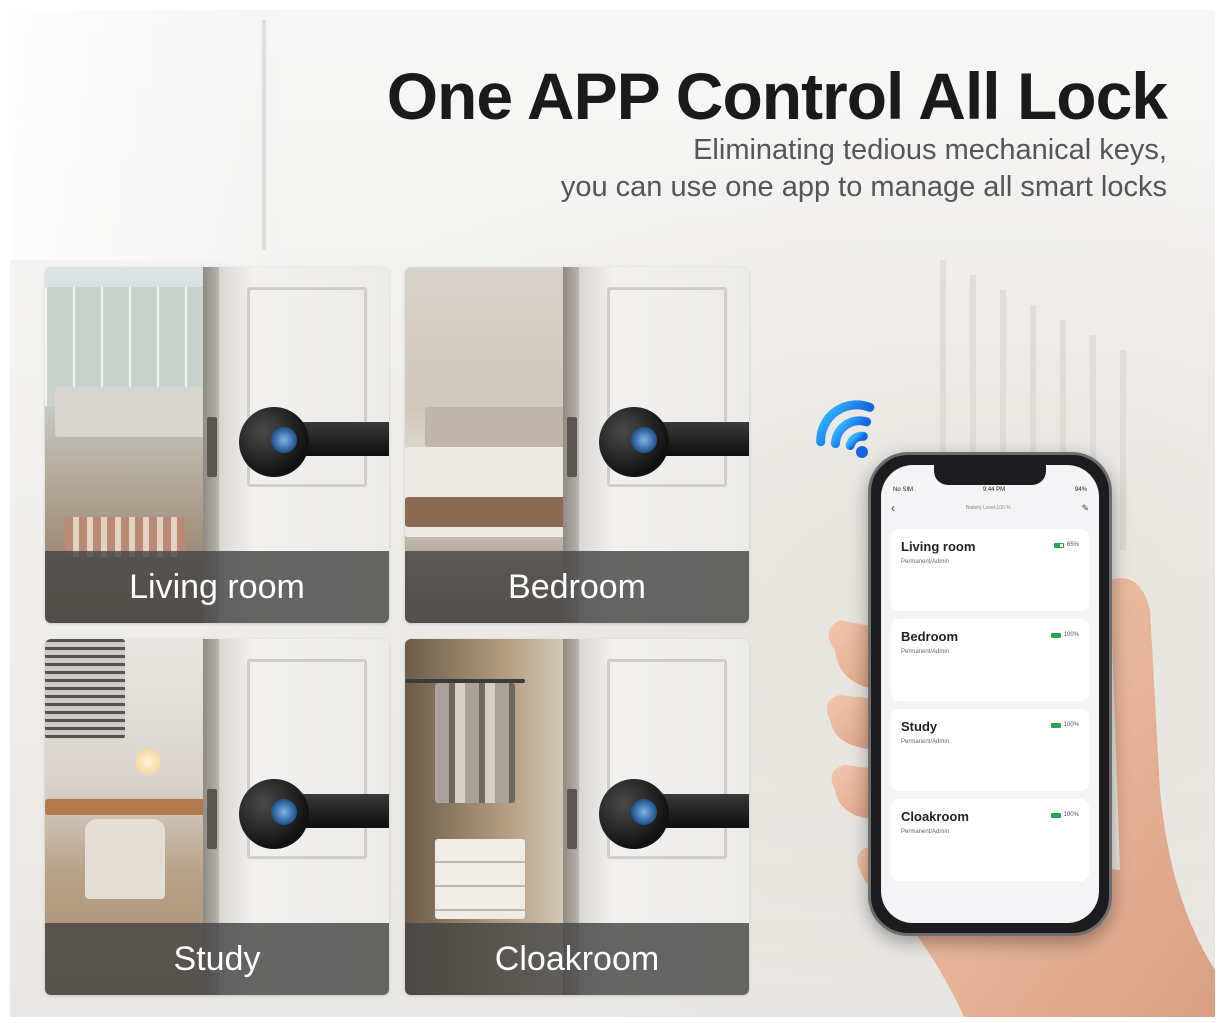 This screenshot has height=1023, width=1221. Describe the element at coordinates (125, 859) in the screenshot. I see `chair-image` at that location.